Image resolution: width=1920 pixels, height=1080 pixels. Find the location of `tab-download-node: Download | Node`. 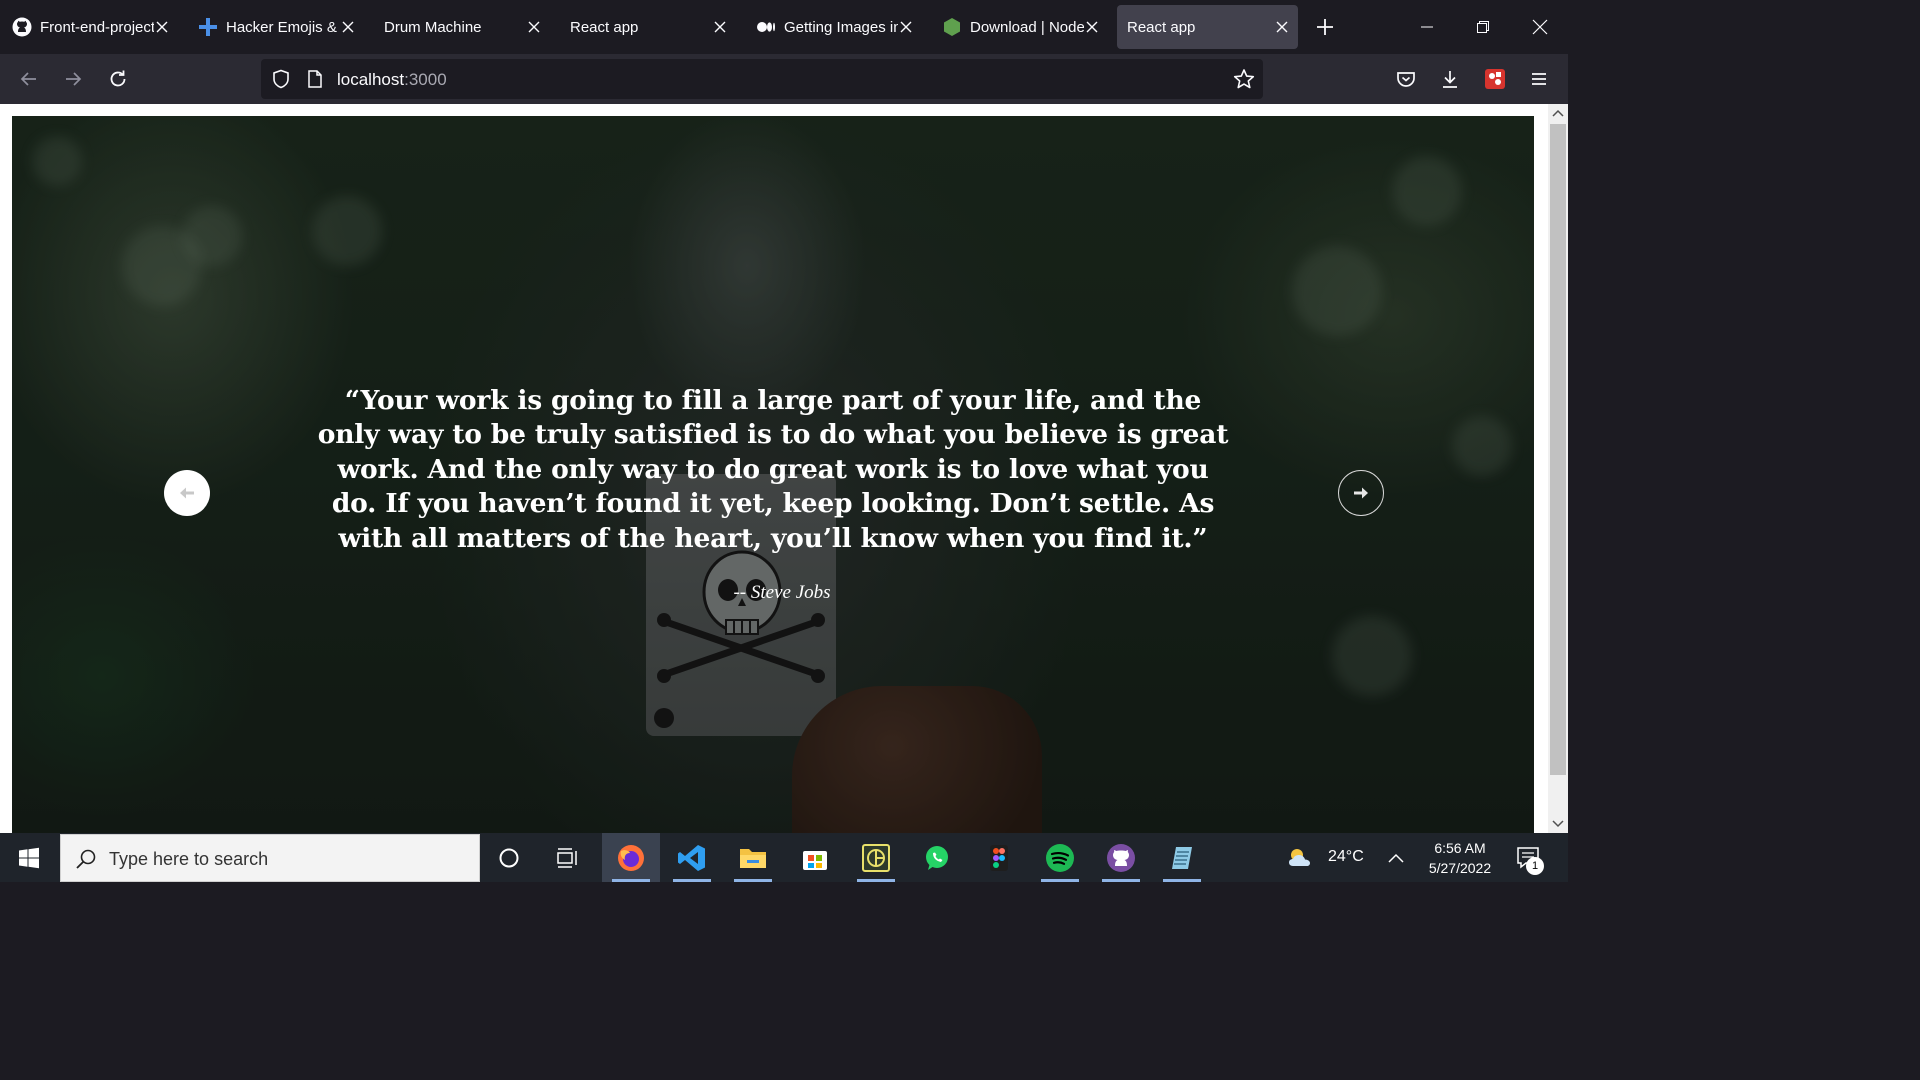

tab-download-node: Download | Node is located at coordinates (1020, 27).